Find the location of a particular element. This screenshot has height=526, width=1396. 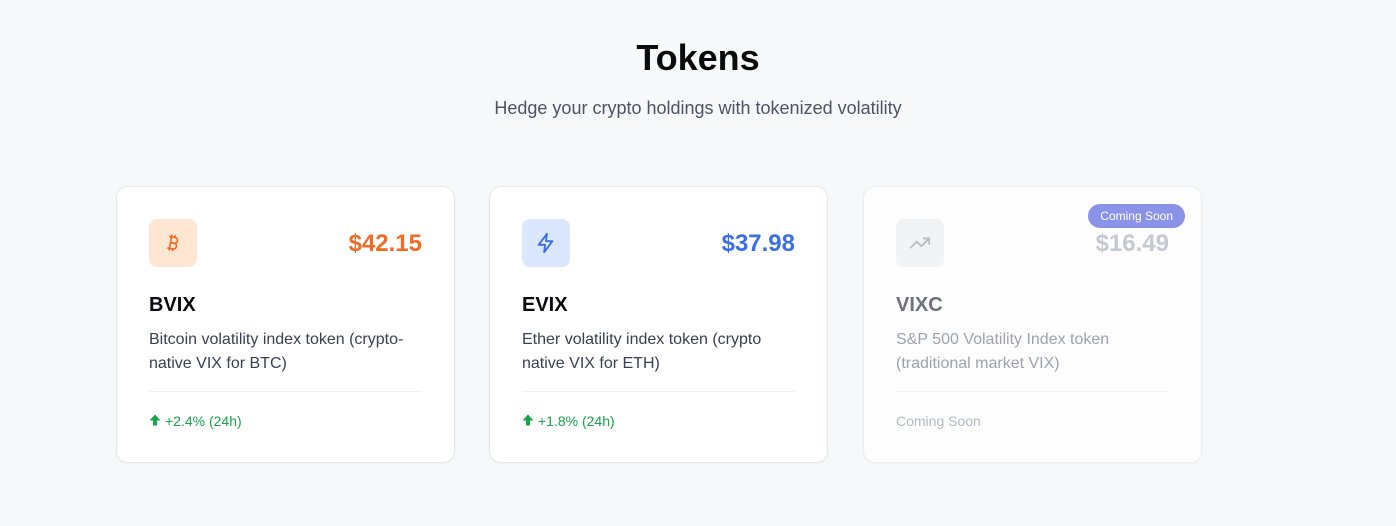

coming-soon-status: Coming Soon is located at coordinates (938, 421).